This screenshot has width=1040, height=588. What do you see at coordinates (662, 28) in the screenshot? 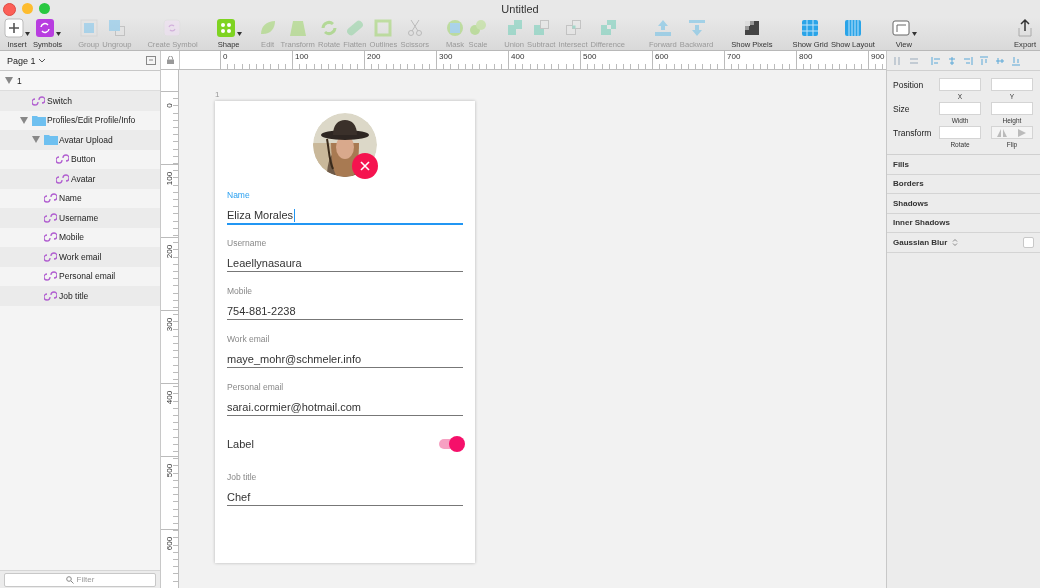
I see `forward-icon` at bounding box center [662, 28].